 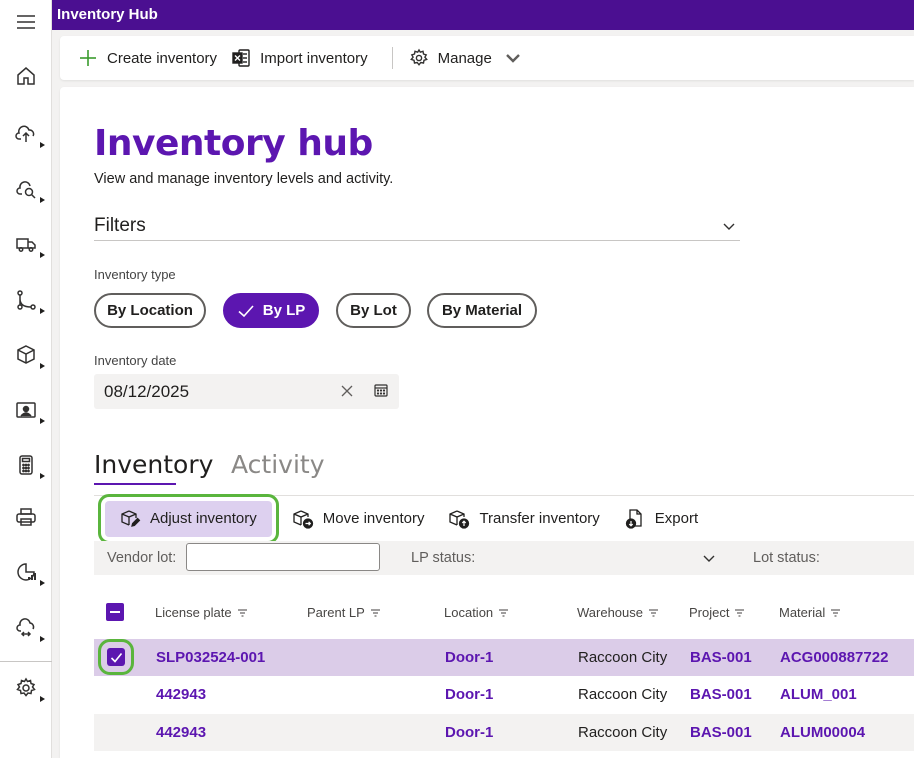 What do you see at coordinates (709, 558) in the screenshot?
I see `lp-status-chevron-down-icon` at bounding box center [709, 558].